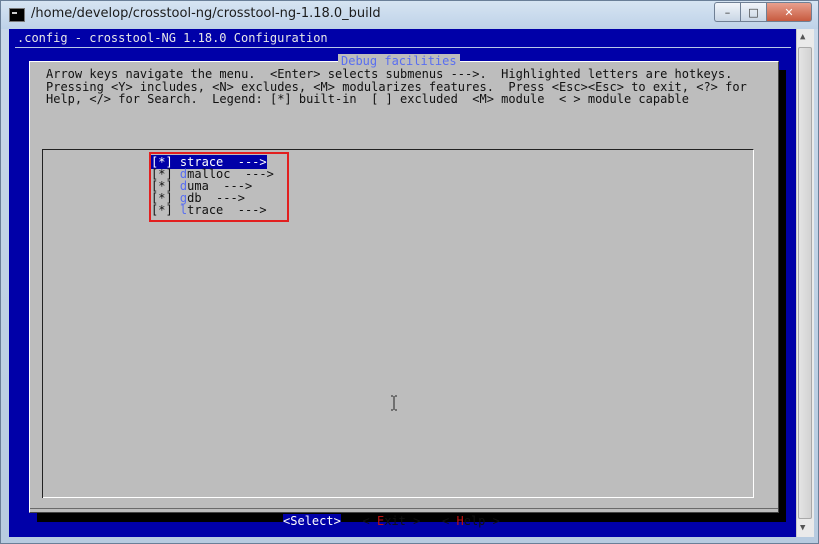 The width and height of the screenshot is (819, 544). What do you see at coordinates (219, 187) in the screenshot?
I see `highlight-annotation-box` at bounding box center [219, 187].